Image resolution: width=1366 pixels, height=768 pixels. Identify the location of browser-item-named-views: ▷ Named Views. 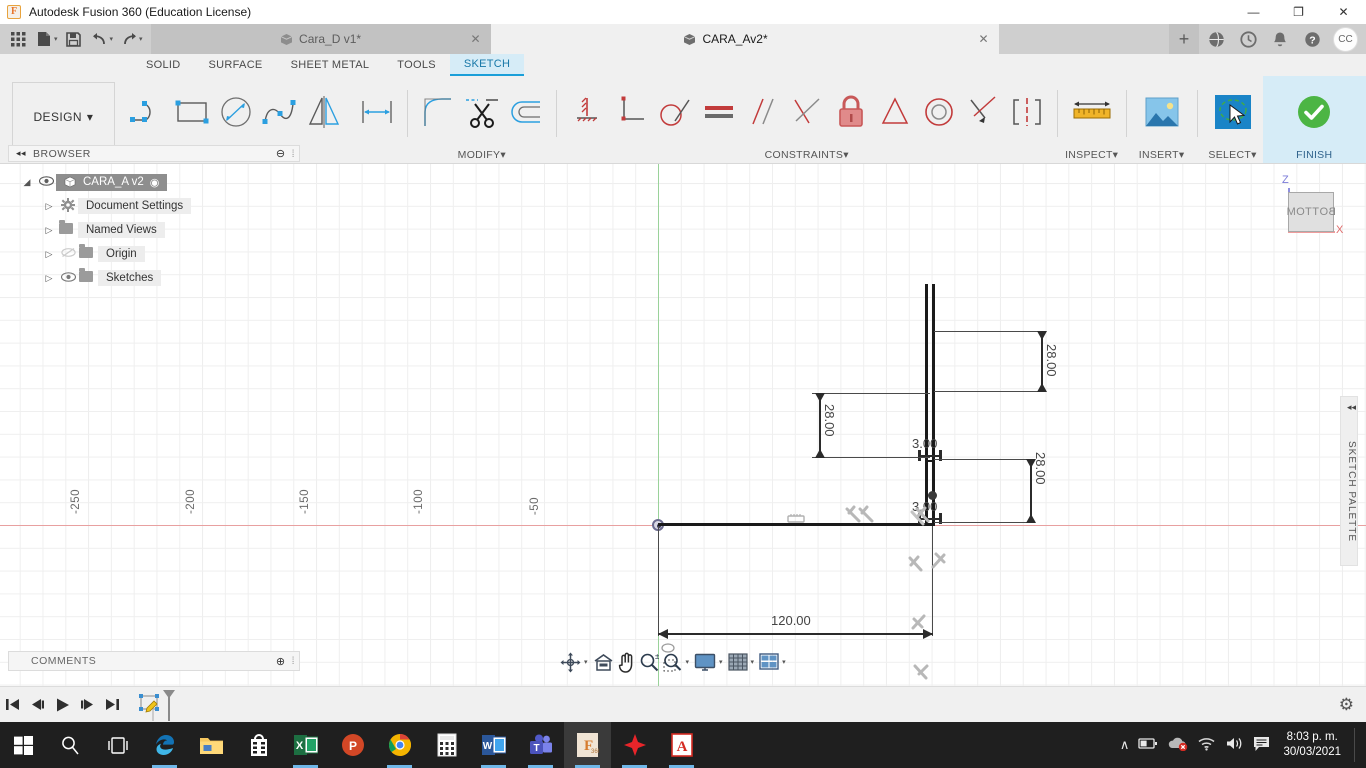
(154, 230).